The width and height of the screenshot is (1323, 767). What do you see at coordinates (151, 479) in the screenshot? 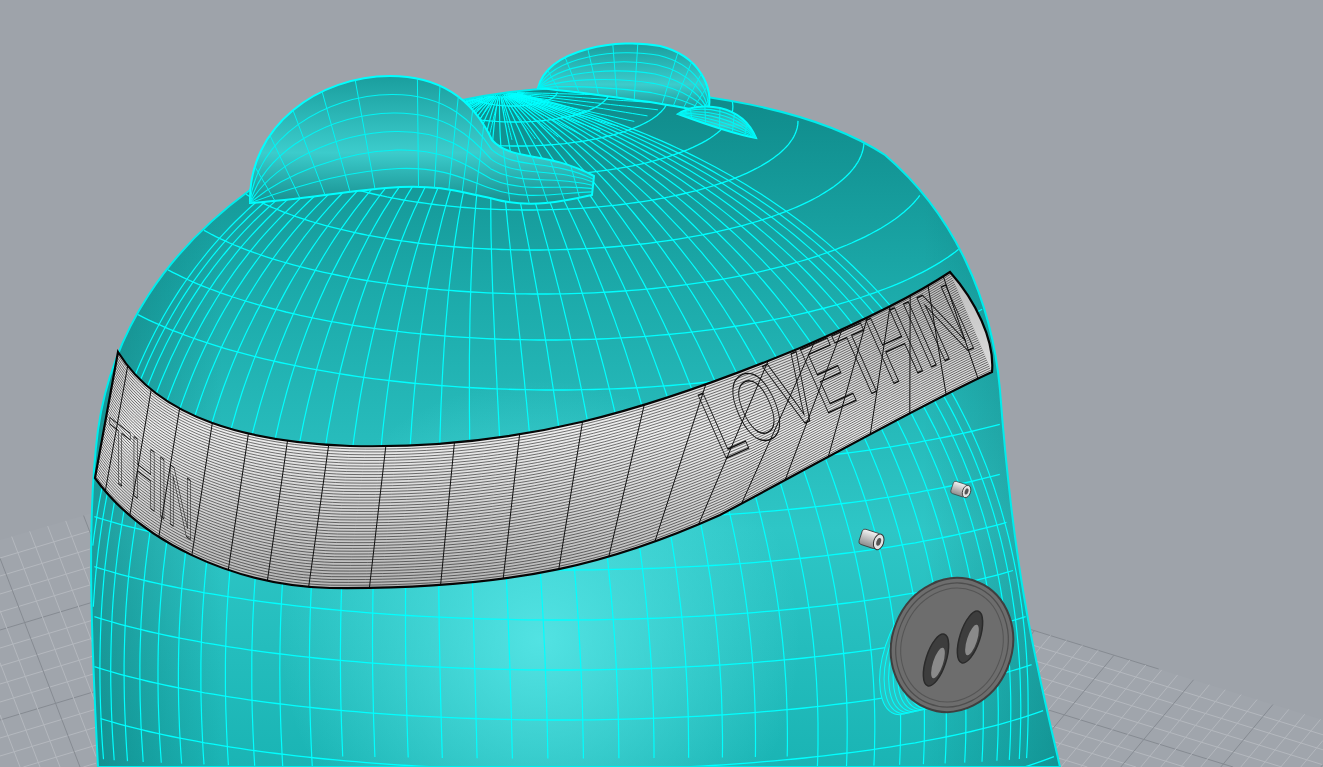
I see `band-lettering: THIN` at bounding box center [151, 479].